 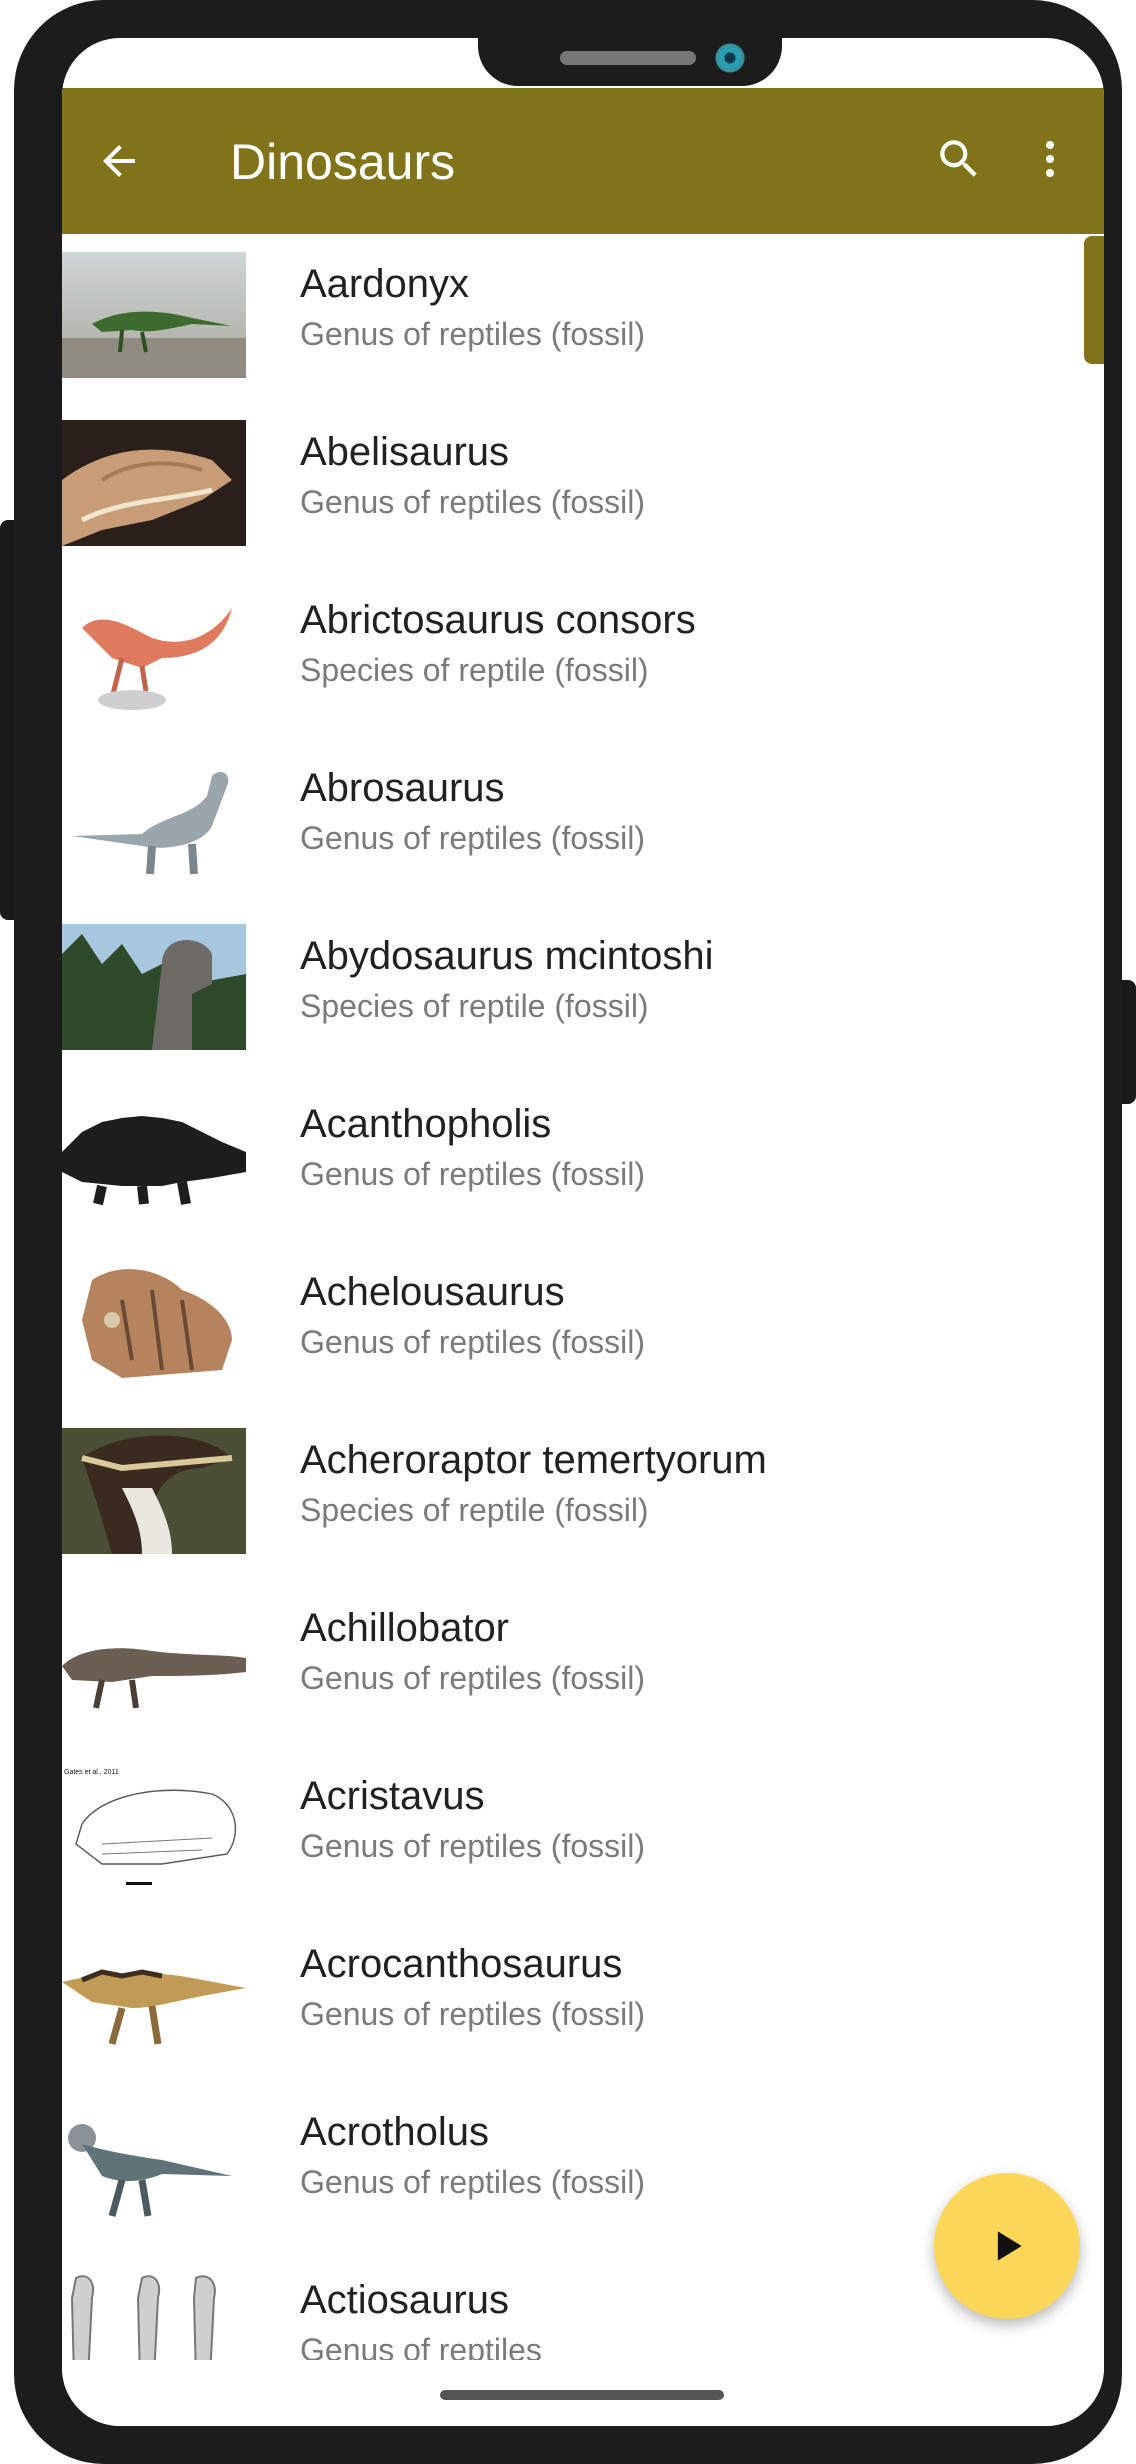 I want to click on item-name: Acheroraptor temertyorum, so click(x=533, y=1460).